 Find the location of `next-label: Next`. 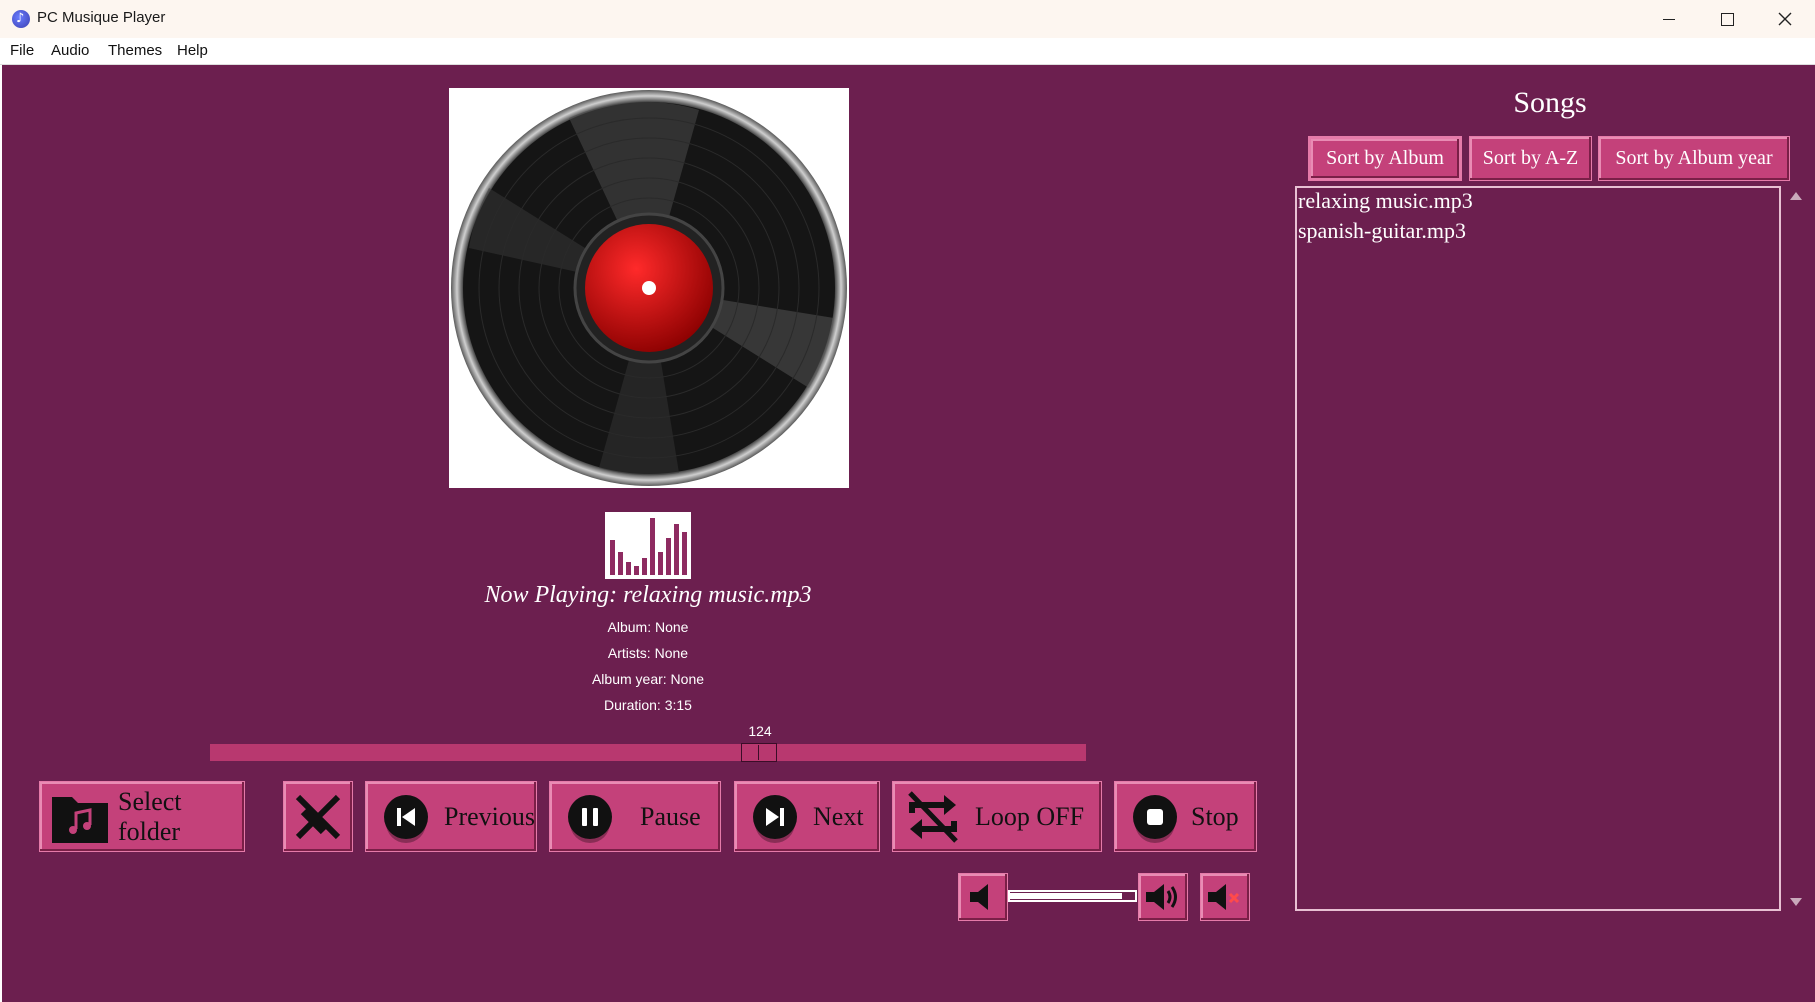

next-label: Next is located at coordinates (838, 816).